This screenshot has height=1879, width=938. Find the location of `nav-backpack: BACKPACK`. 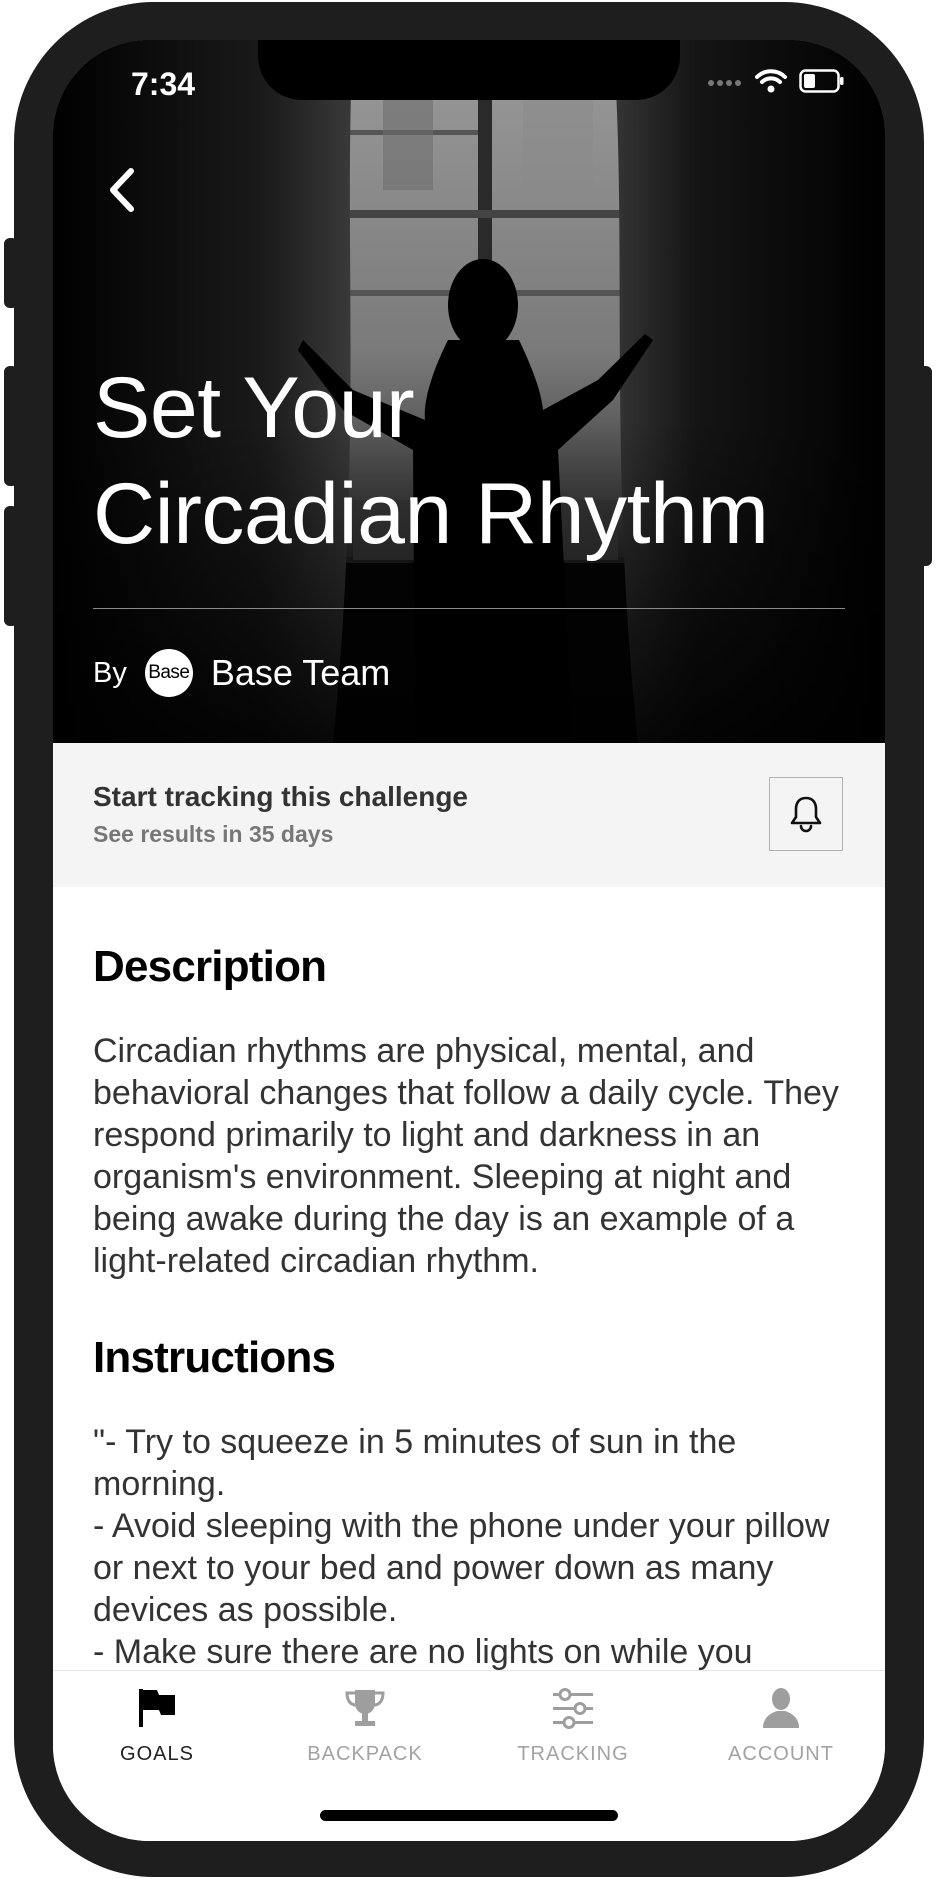

nav-backpack: BACKPACK is located at coordinates (365, 1731).